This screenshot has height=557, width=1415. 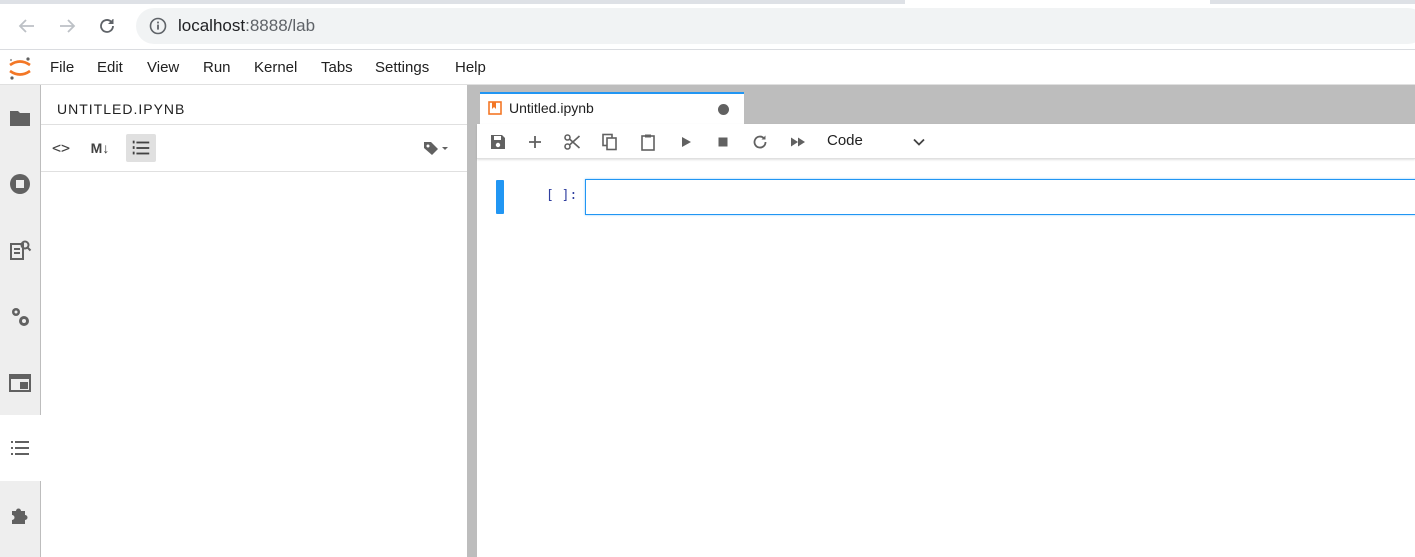 I want to click on menu-file: File, so click(x=62, y=67).